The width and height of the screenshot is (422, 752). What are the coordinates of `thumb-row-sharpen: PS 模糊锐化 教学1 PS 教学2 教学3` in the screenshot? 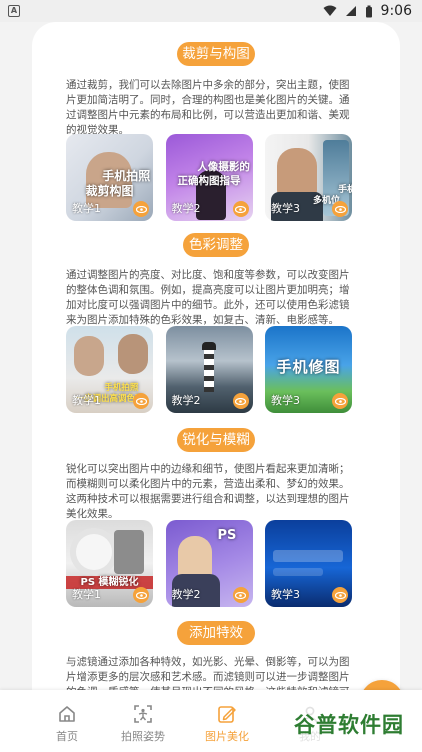 It's located at (209, 563).